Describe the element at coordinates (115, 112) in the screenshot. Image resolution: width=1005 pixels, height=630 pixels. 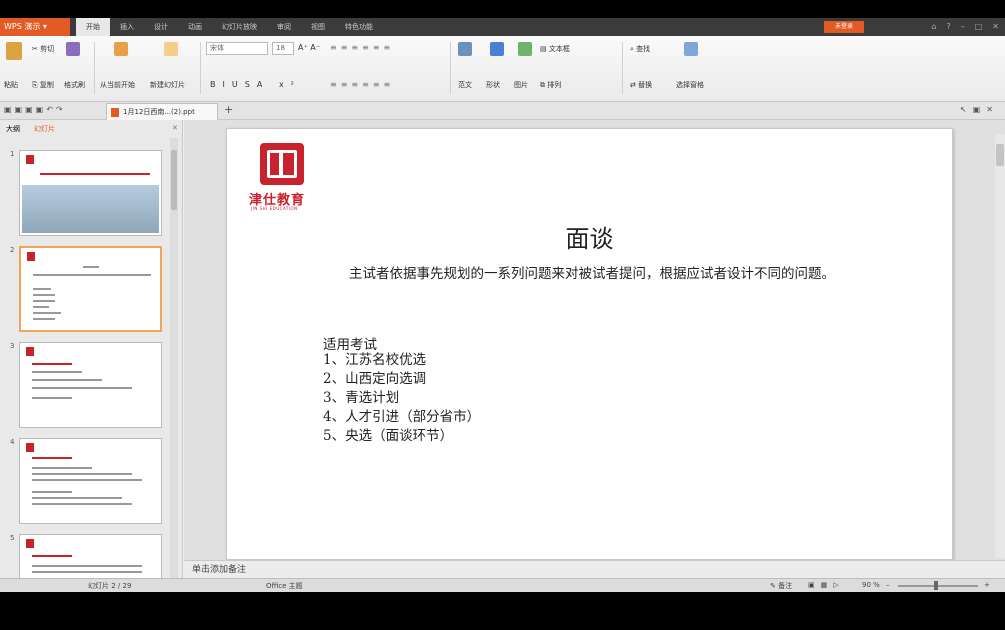
I see `ppt-file-icon` at that location.